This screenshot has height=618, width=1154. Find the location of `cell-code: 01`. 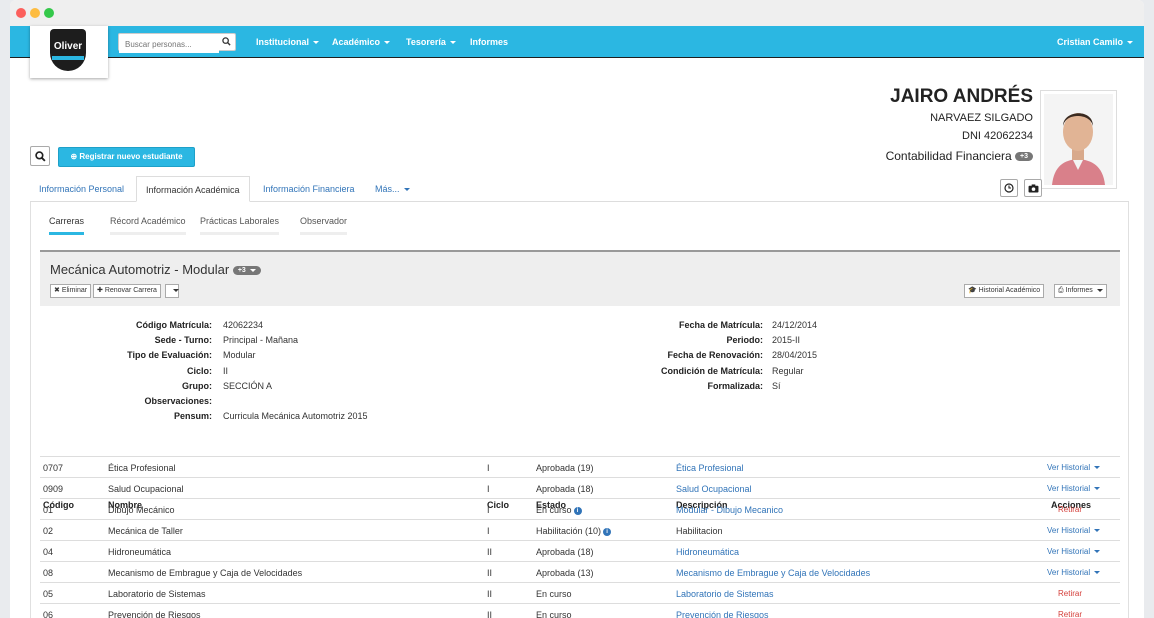

cell-code: 01 is located at coordinates (48, 510).